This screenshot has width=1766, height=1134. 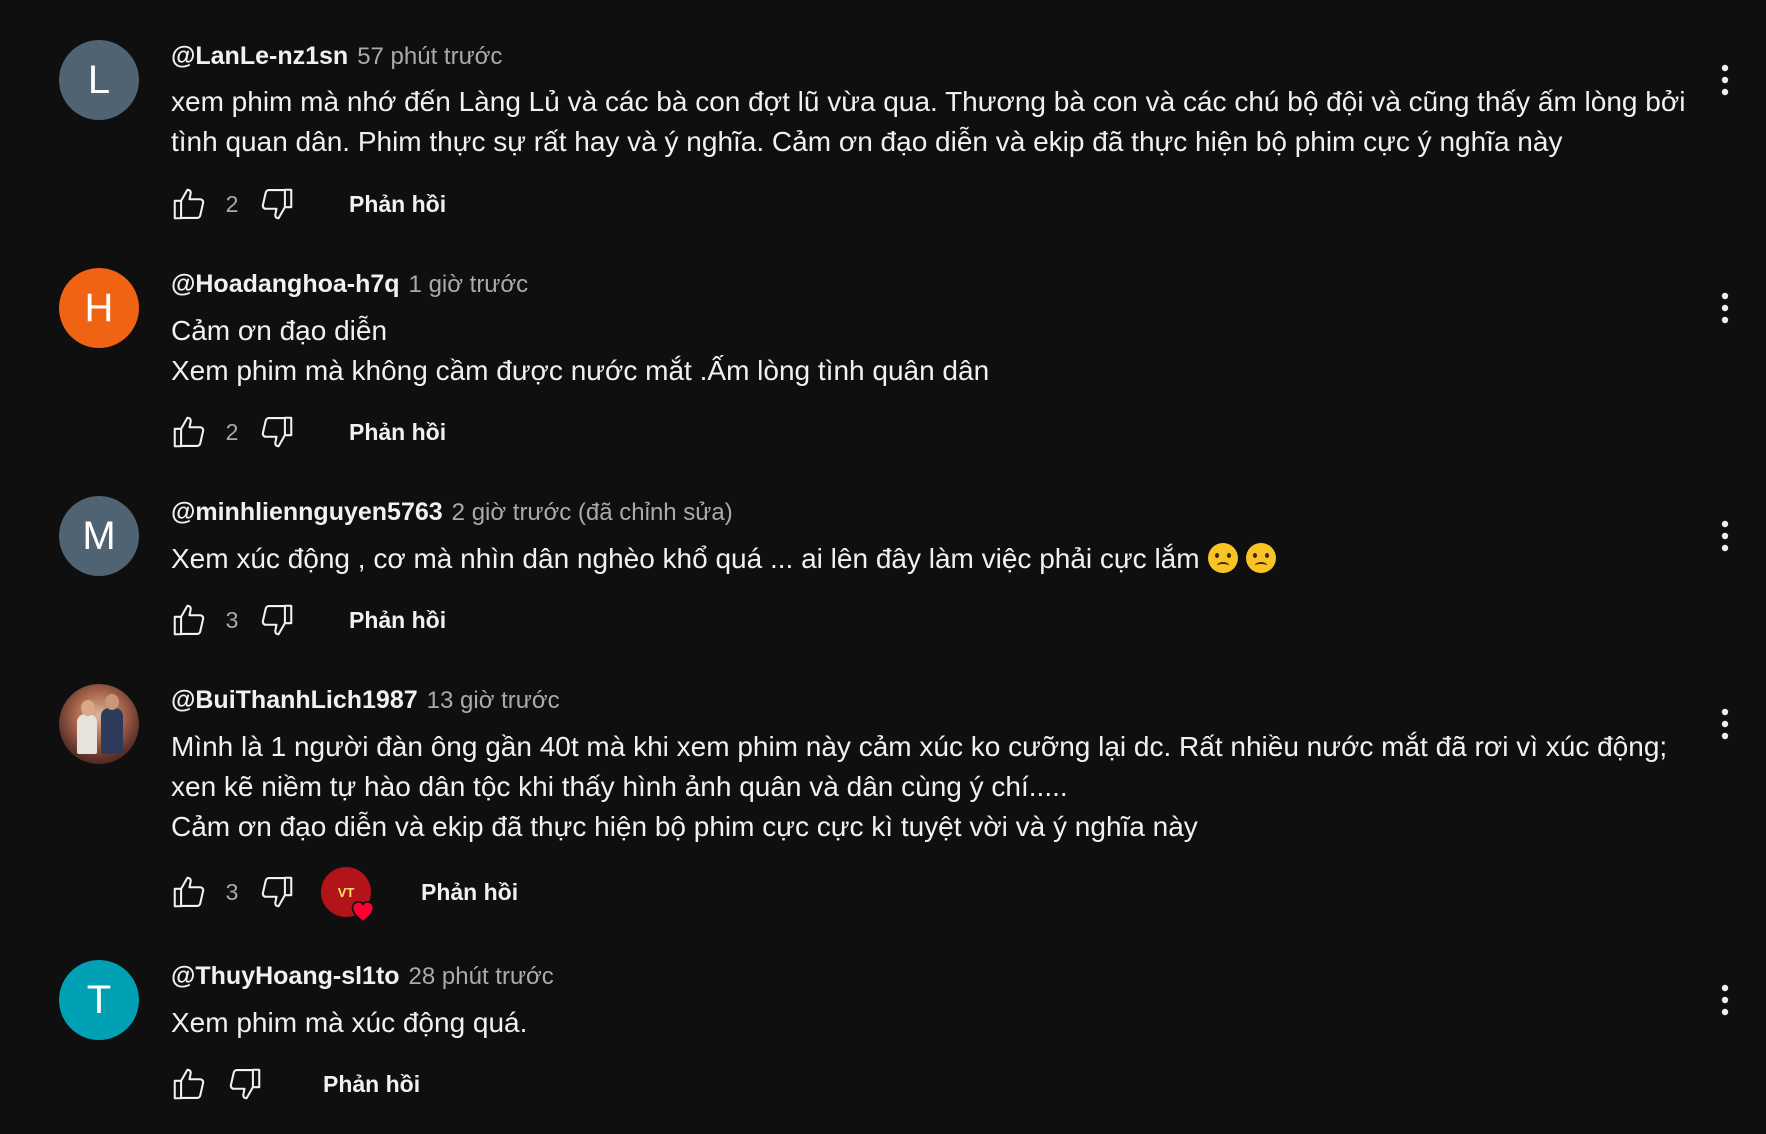 I want to click on comment-header: @ThuyHoang-sl1to 28 phút trước, so click(x=362, y=976).